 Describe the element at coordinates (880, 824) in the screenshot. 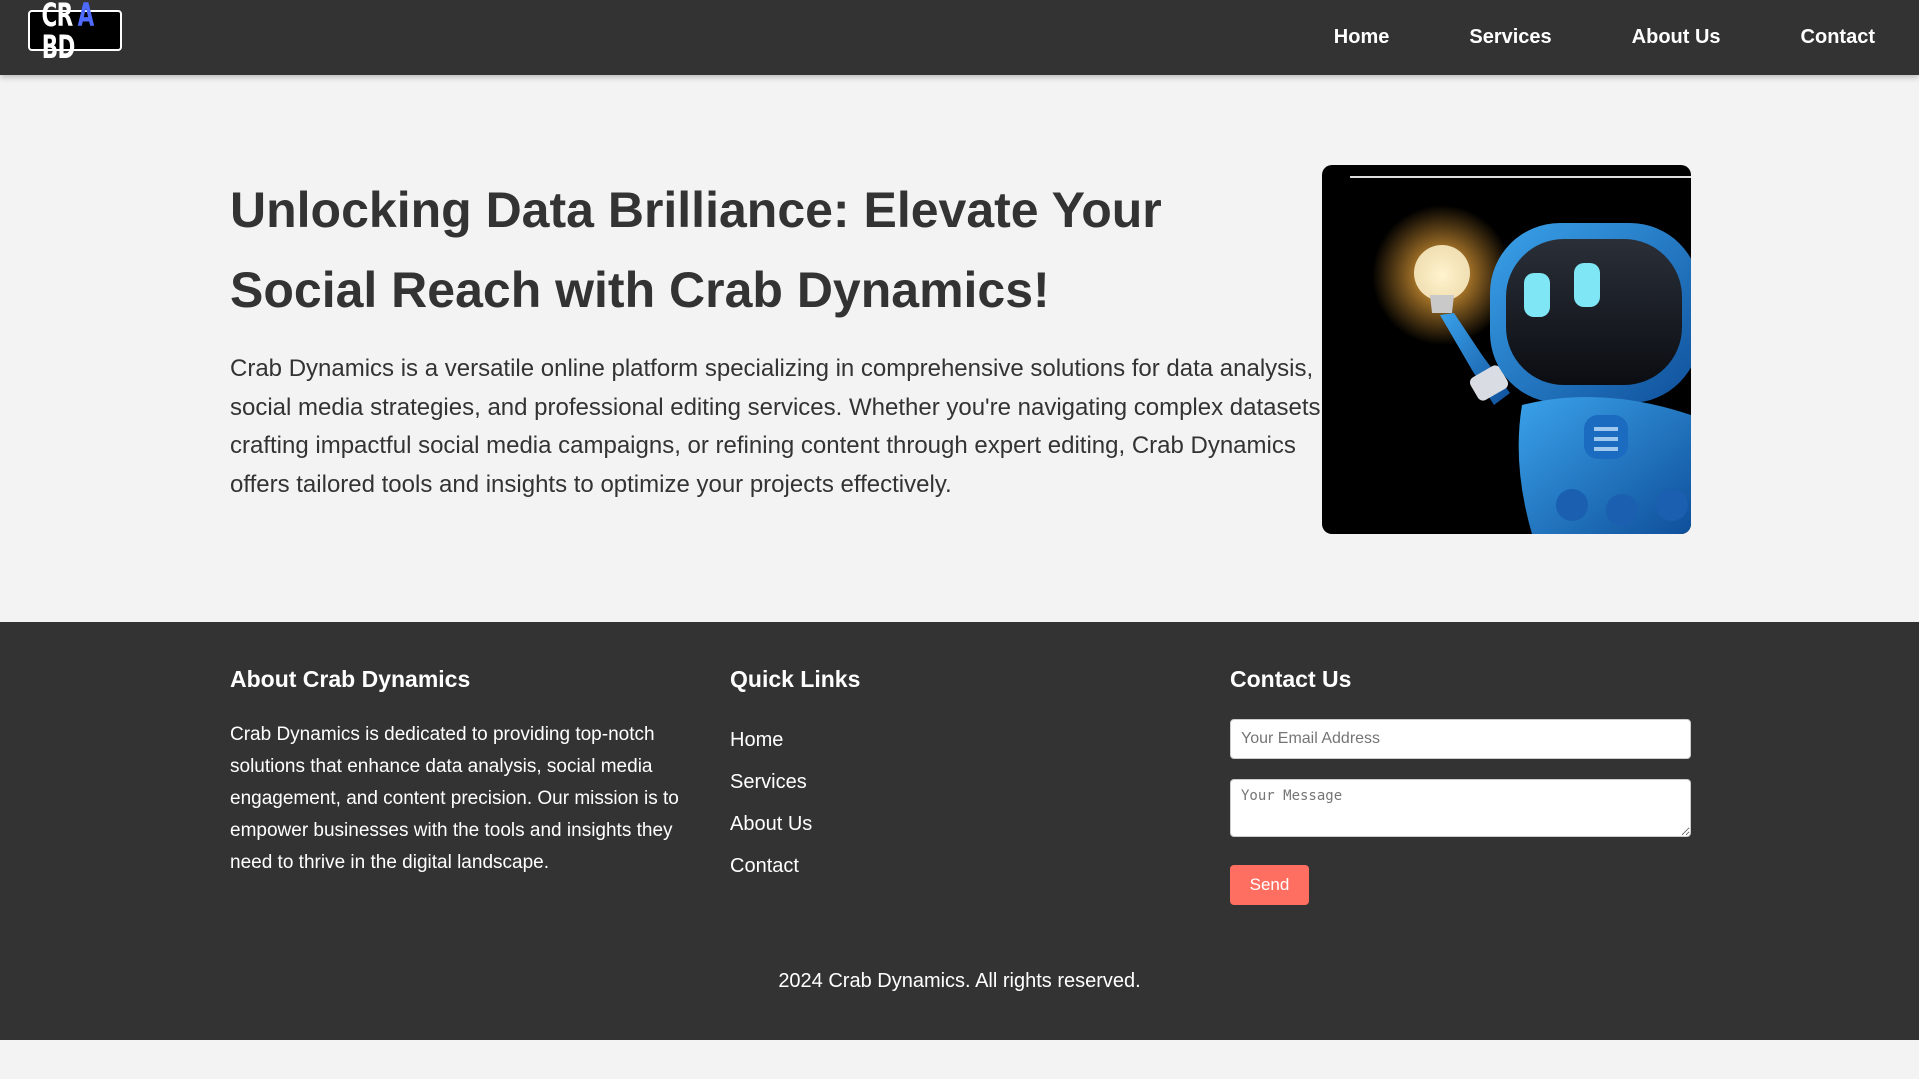

I see `footer-link-about-us: About Us` at that location.